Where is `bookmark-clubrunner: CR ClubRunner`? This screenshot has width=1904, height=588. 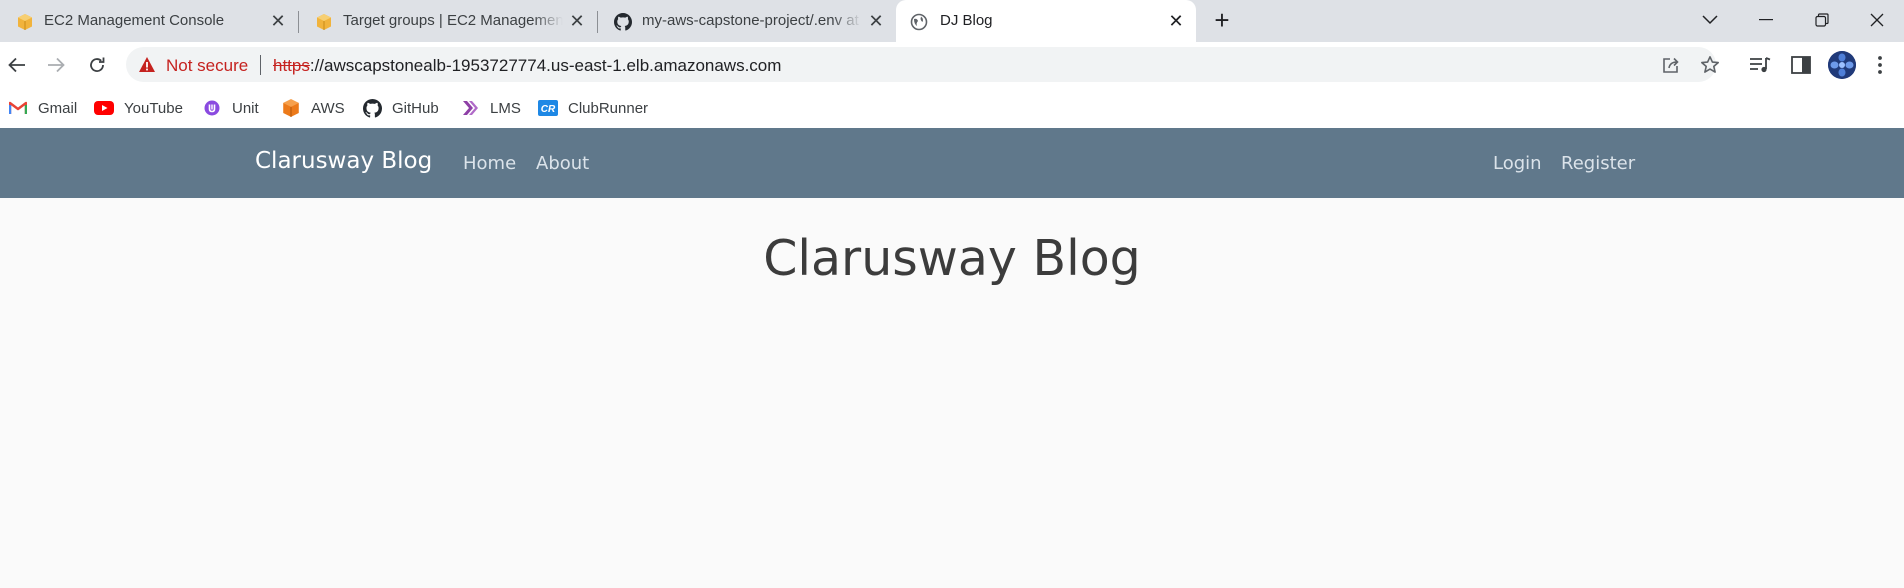 bookmark-clubrunner: CR ClubRunner is located at coordinates (593, 108).